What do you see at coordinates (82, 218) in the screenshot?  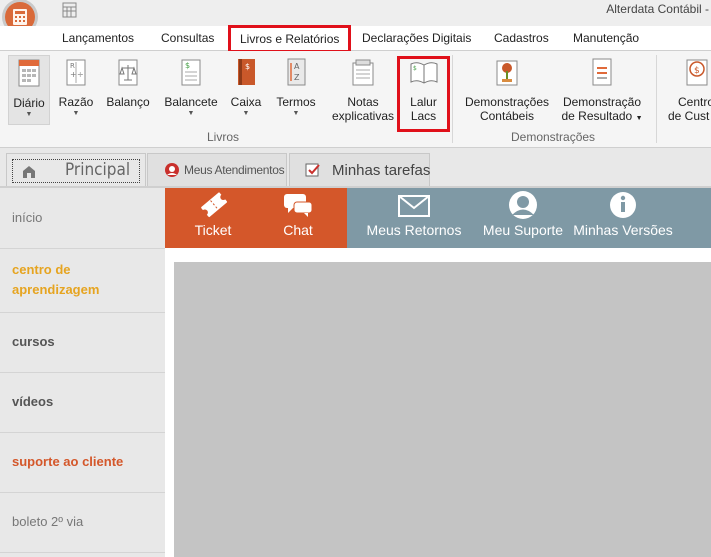 I see `nav-item-inicio: início` at bounding box center [82, 218].